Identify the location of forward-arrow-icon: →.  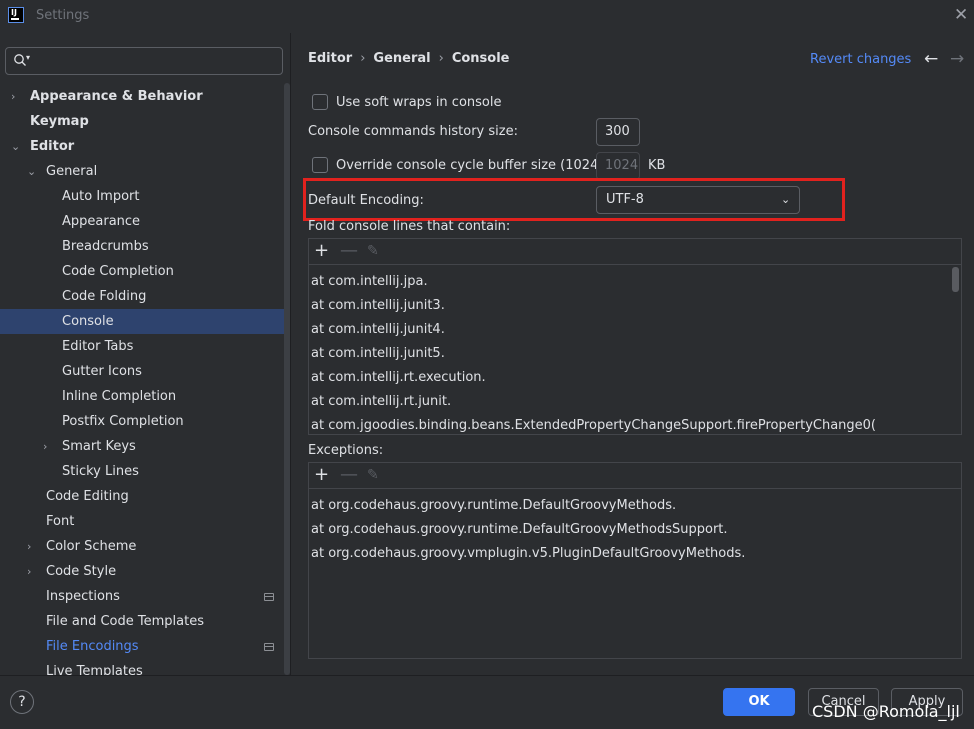
(957, 59).